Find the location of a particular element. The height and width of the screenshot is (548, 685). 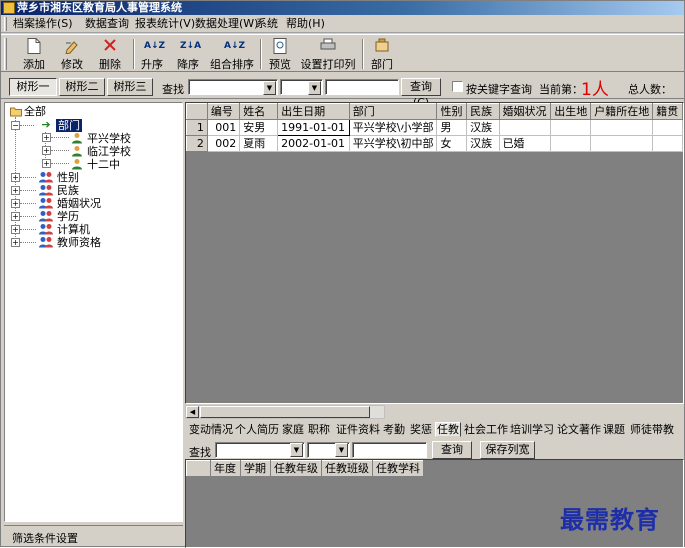

tab-family: 家庭 is located at coordinates (293, 430).